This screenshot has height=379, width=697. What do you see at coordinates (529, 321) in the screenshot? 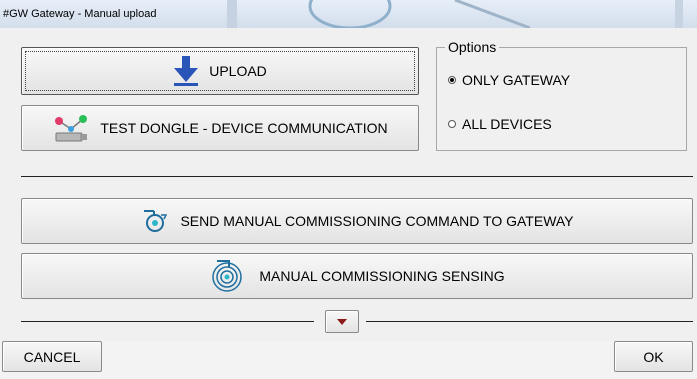
I see `expand-divider-right` at bounding box center [529, 321].